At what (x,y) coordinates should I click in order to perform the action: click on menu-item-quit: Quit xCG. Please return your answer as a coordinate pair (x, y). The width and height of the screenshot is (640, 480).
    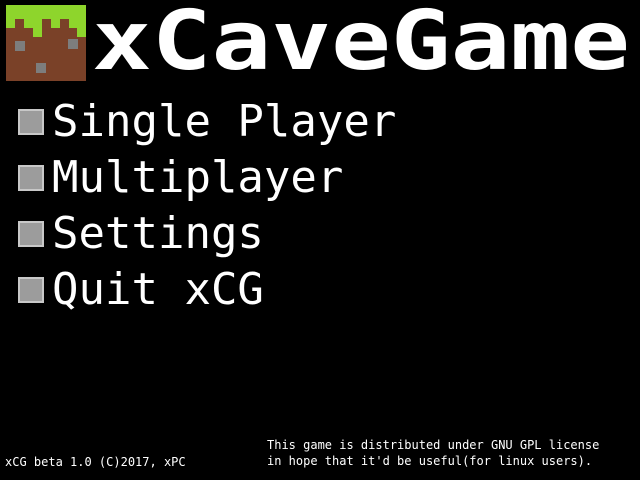
    Looking at the image, I should click on (228, 290).